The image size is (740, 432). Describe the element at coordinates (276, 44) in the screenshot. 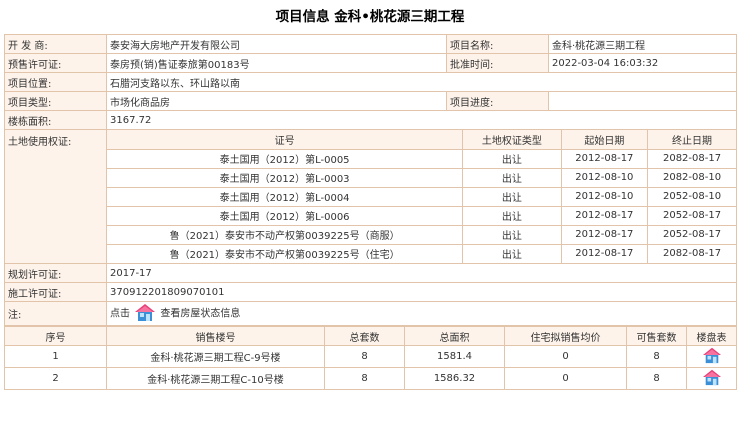

I see `developer-value: 泰安海大房地产开发有限公司` at that location.